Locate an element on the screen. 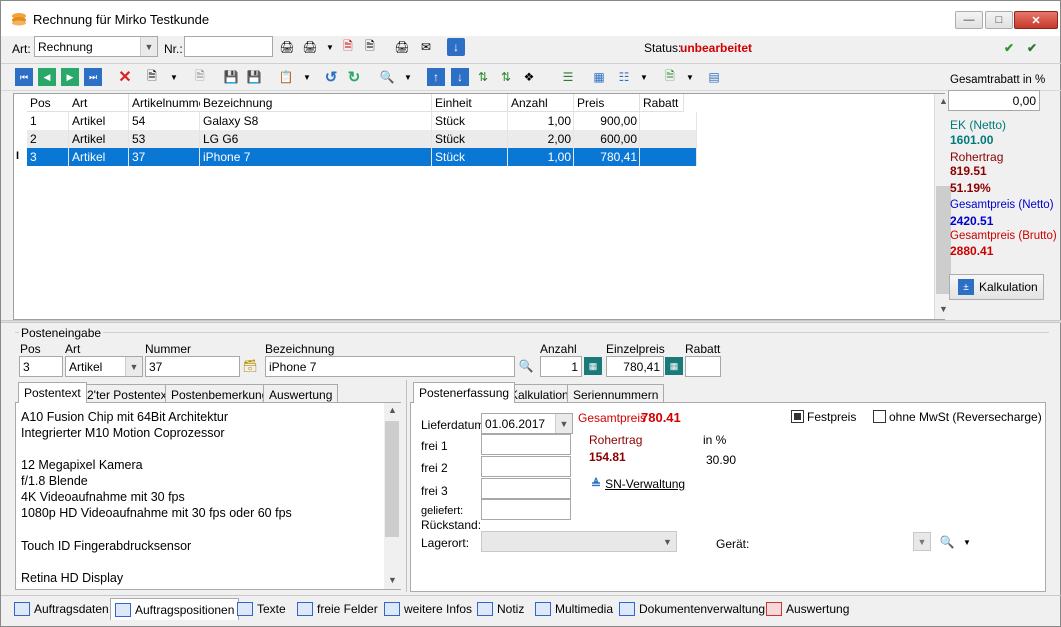 The width and height of the screenshot is (1061, 627). col-header-art: Art is located at coordinates (99, 103).